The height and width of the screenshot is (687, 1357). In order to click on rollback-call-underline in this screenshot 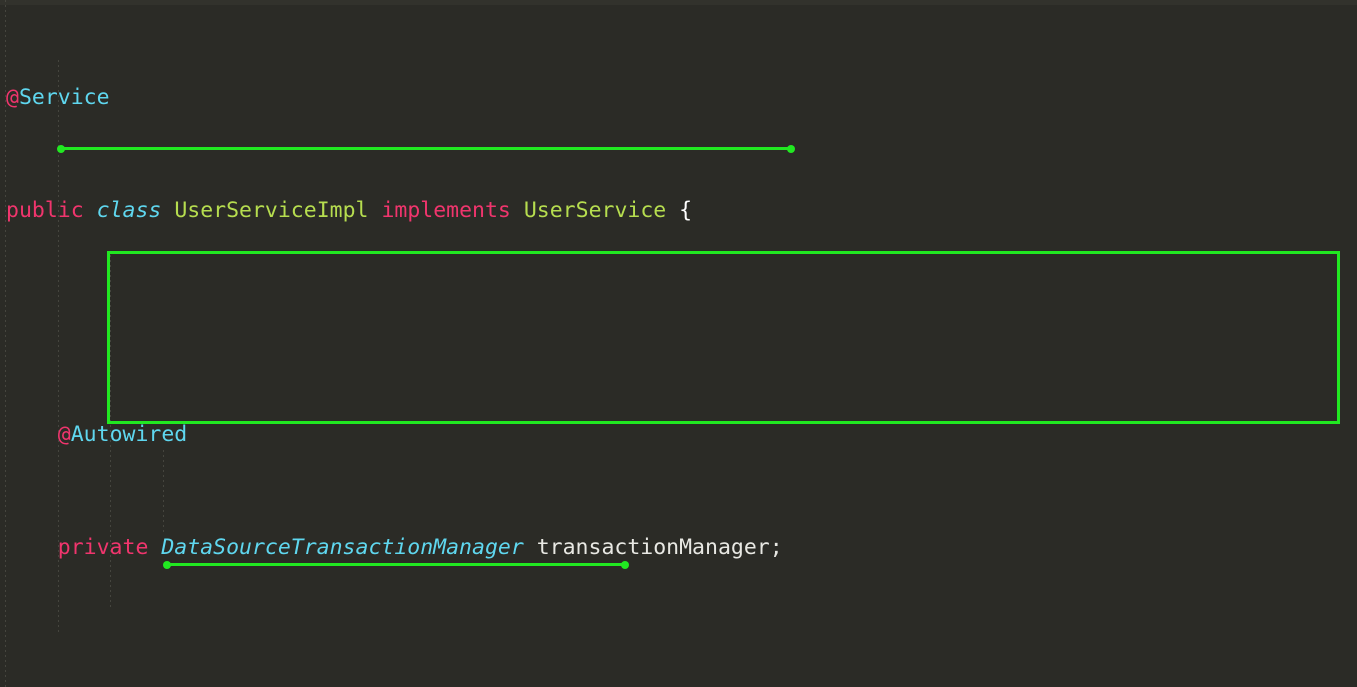, I will do `click(396, 564)`.